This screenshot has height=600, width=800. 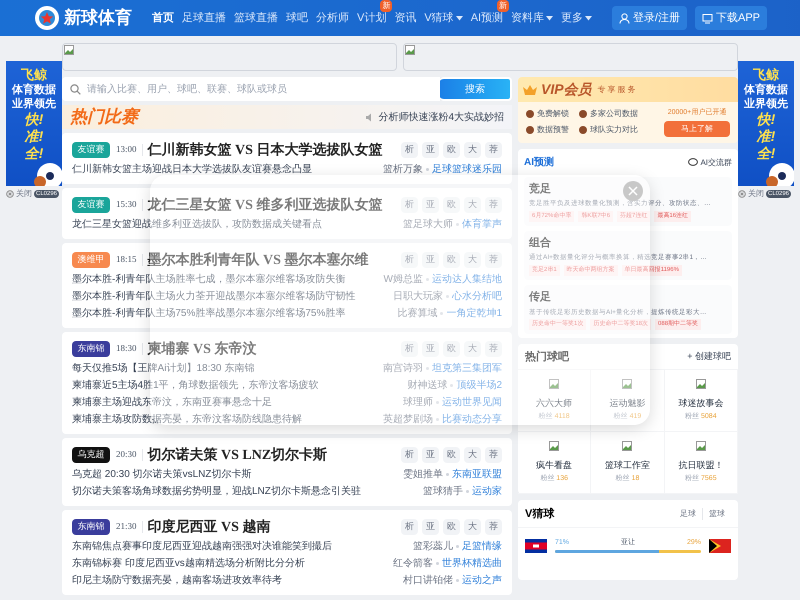 I want to click on banner-image, so click(x=229, y=57).